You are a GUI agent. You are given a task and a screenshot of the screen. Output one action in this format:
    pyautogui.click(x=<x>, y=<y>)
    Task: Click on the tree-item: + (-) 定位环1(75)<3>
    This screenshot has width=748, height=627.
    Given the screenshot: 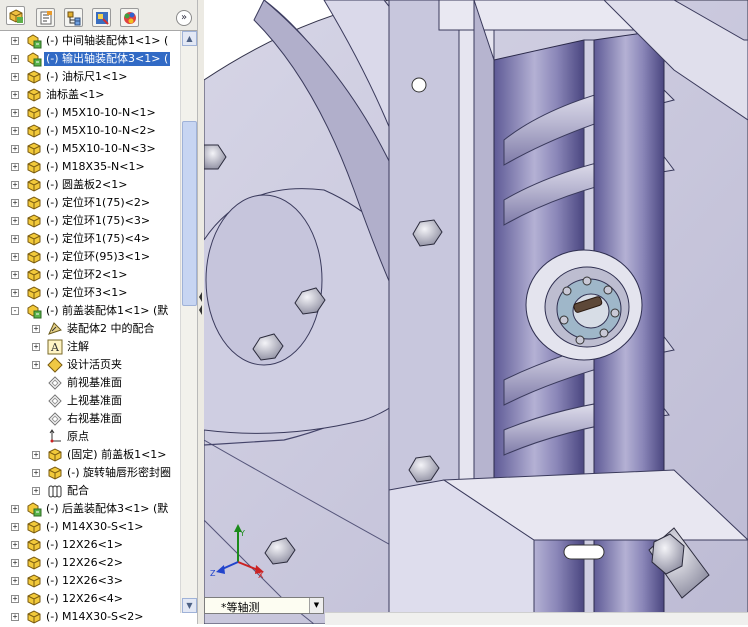 What is the action you would take?
    pyautogui.click(x=90, y=221)
    